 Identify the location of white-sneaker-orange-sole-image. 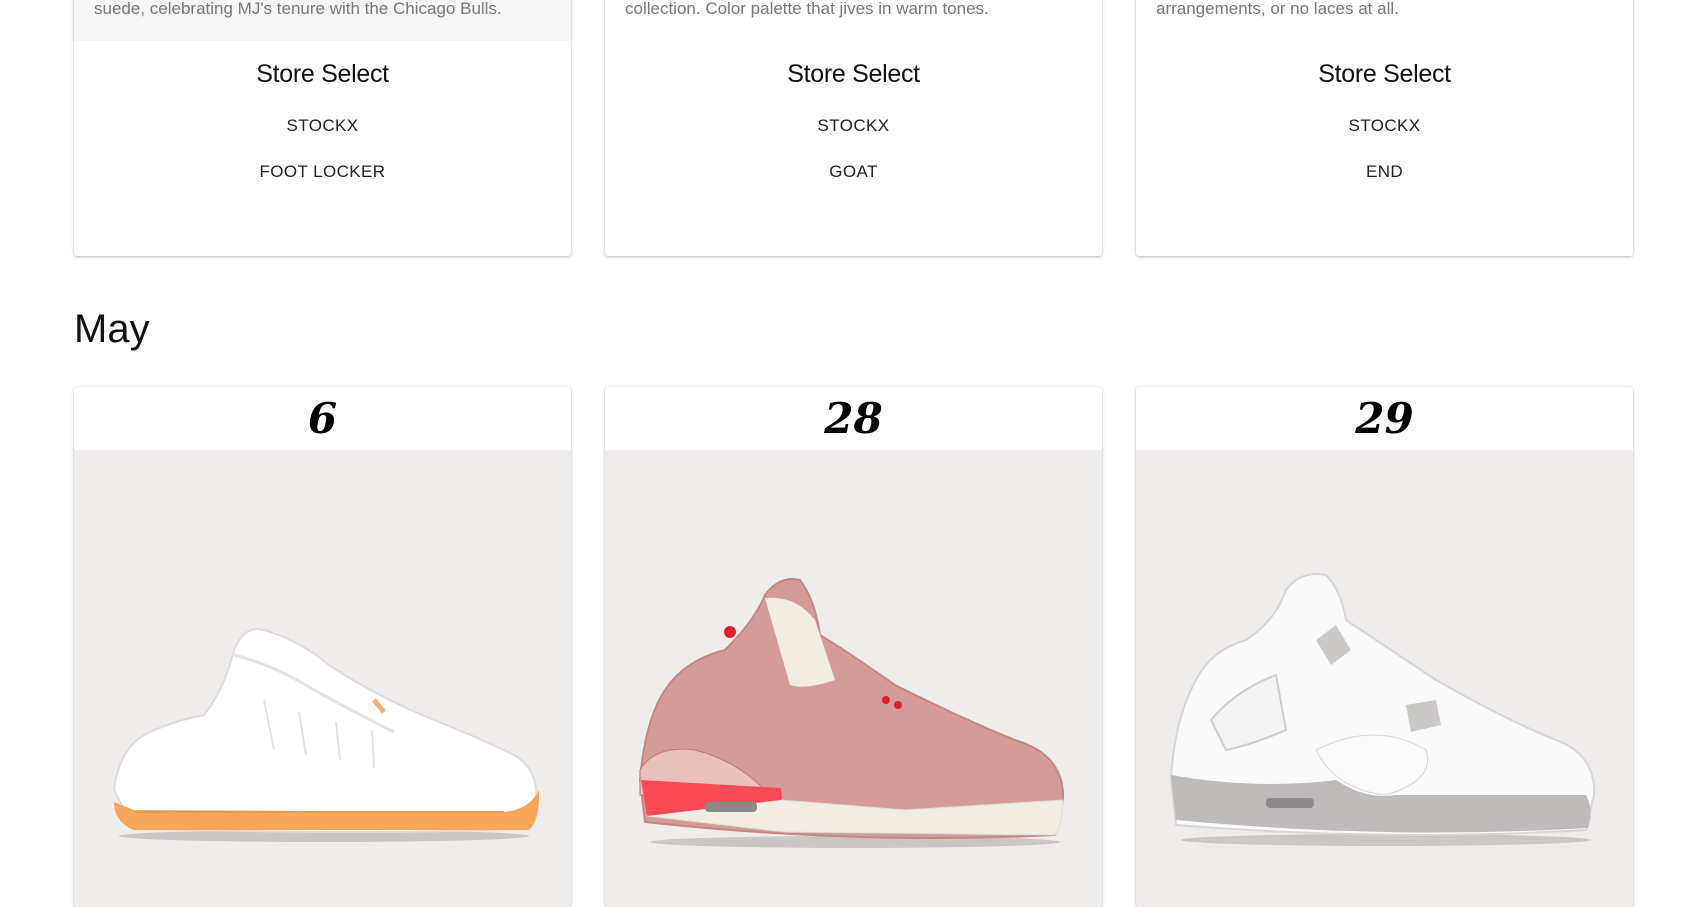
(322, 678).